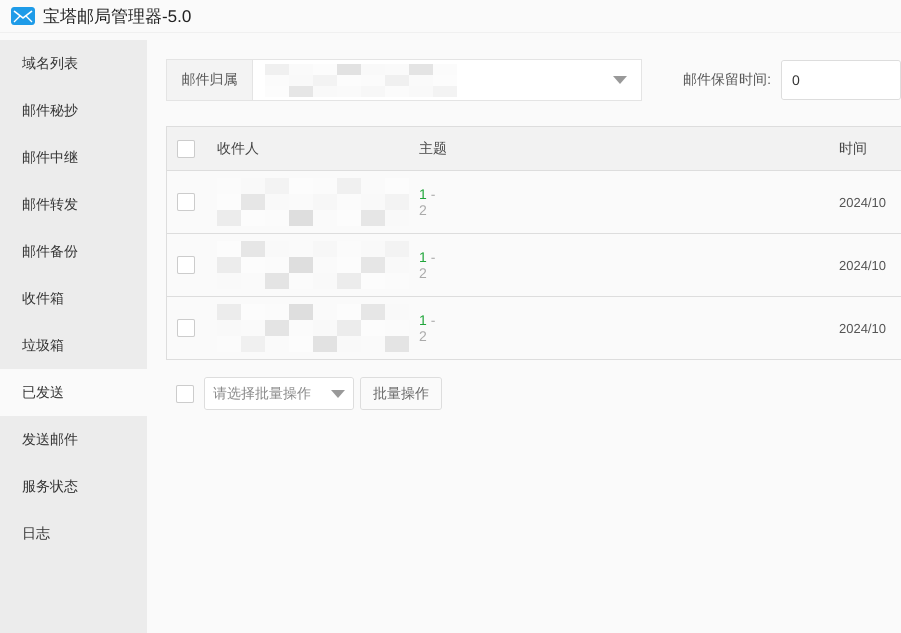  I want to click on sidebar-item: 垃圾箱, so click(73, 345).